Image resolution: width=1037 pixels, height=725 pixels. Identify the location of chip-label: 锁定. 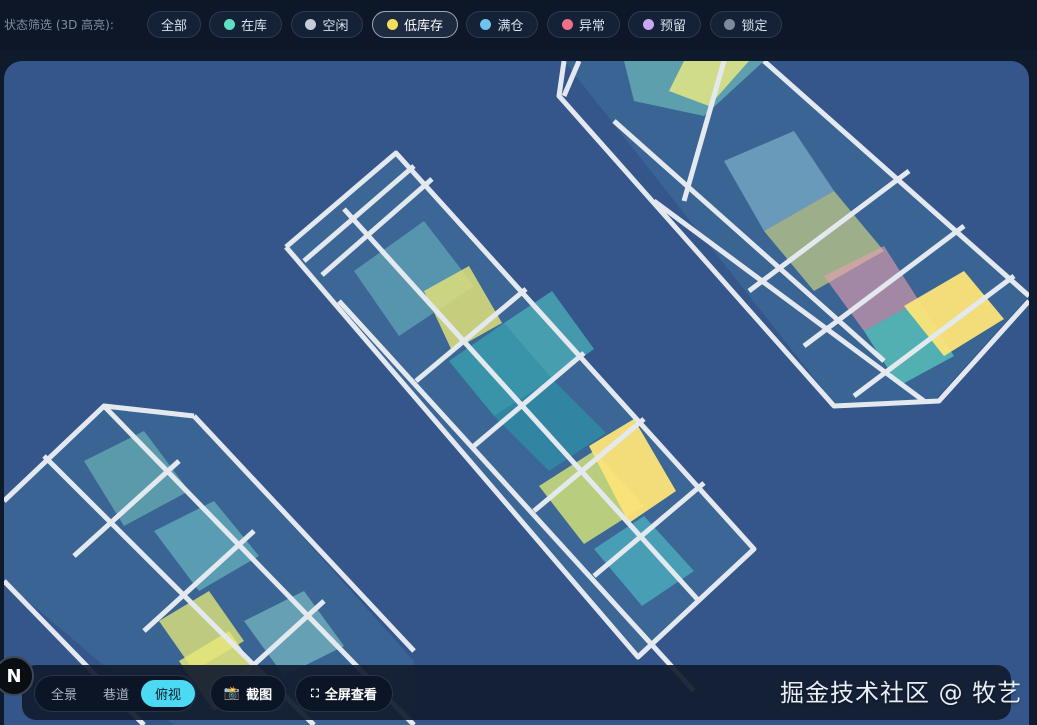
(754, 26).